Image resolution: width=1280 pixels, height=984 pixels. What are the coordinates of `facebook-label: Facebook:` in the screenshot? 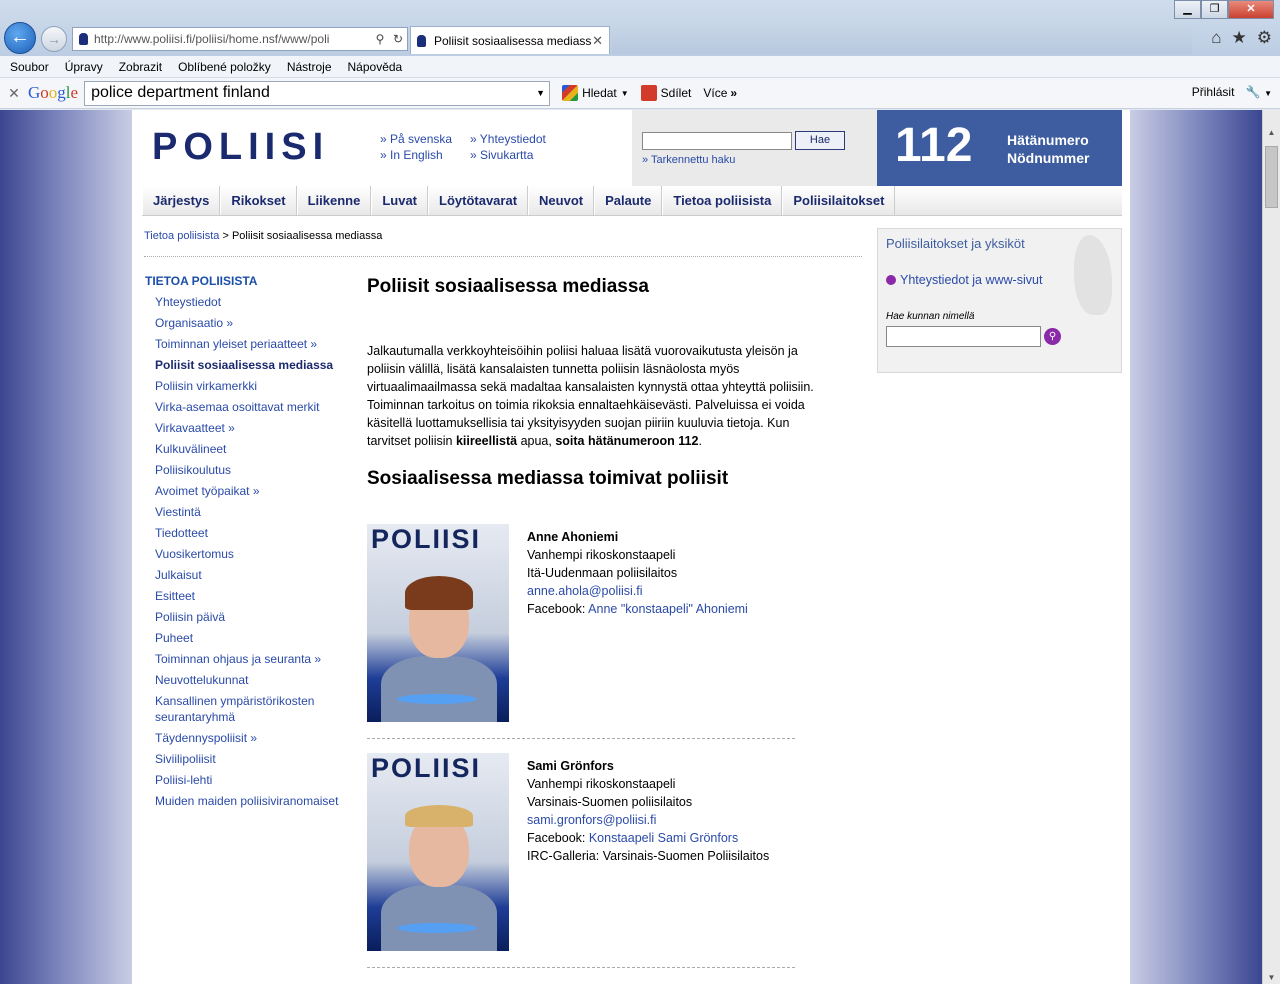 It's located at (558, 838).